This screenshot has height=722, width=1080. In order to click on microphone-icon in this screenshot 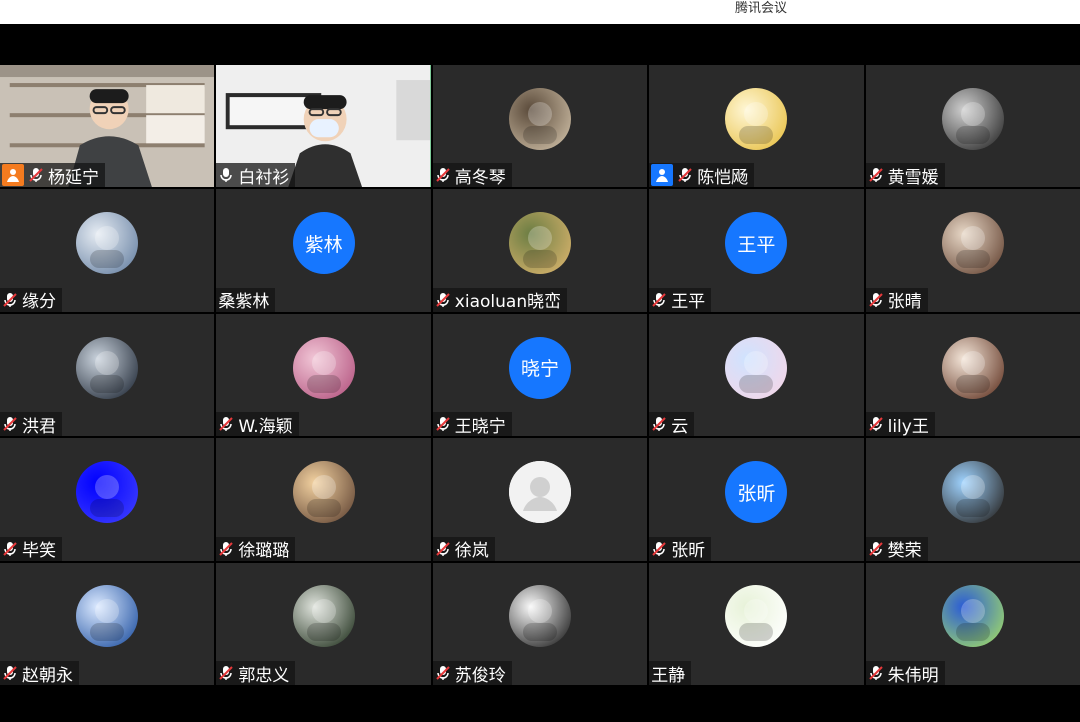, I will do `click(226, 175)`.